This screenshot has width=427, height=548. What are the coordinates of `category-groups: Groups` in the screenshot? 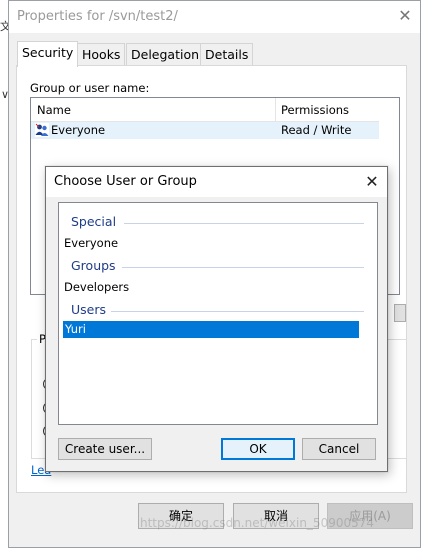 It's located at (93, 265).